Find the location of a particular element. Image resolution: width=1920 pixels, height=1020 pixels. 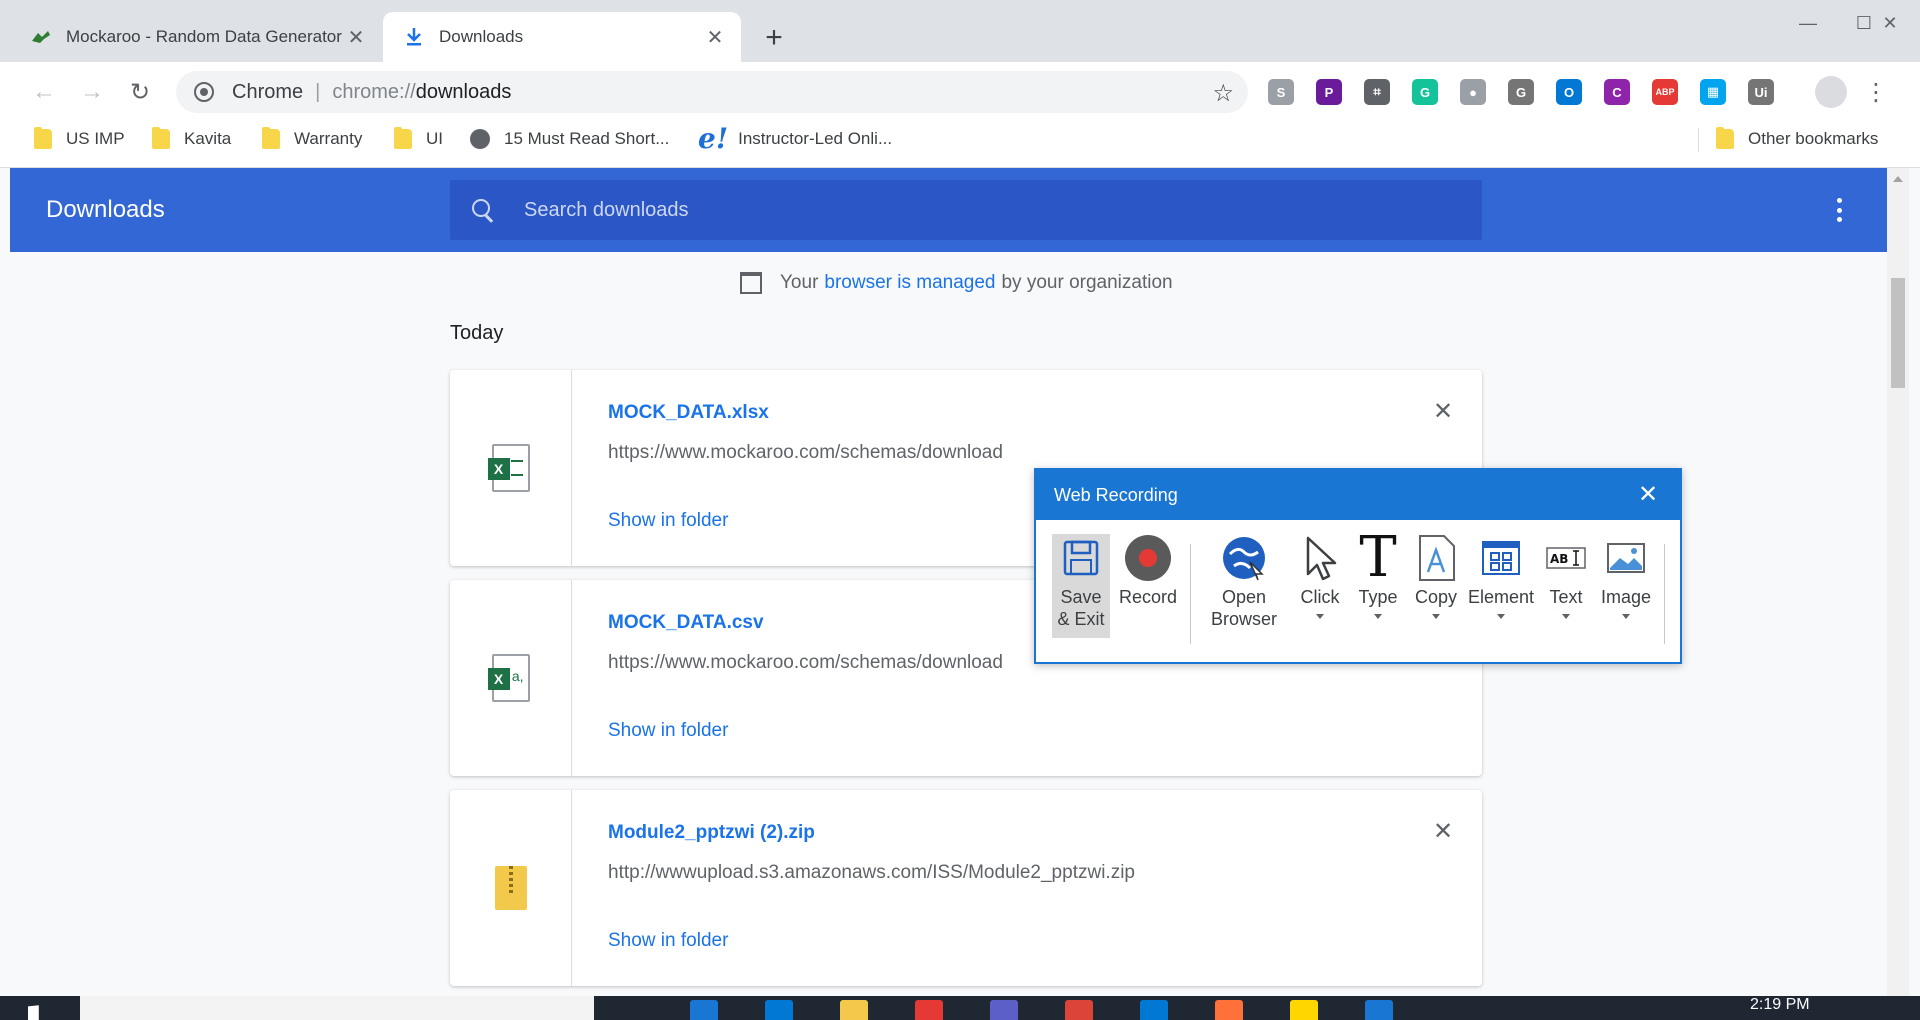

managed-link: browser is managed is located at coordinates (909, 283).